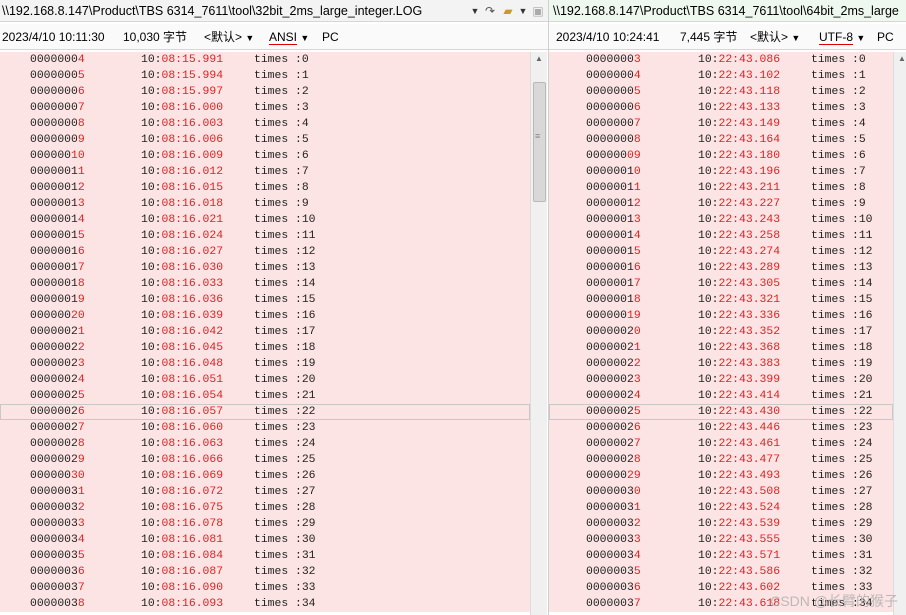  I want to click on table-row: 00000006 10:08:15.997 times :2, so click(265, 92).